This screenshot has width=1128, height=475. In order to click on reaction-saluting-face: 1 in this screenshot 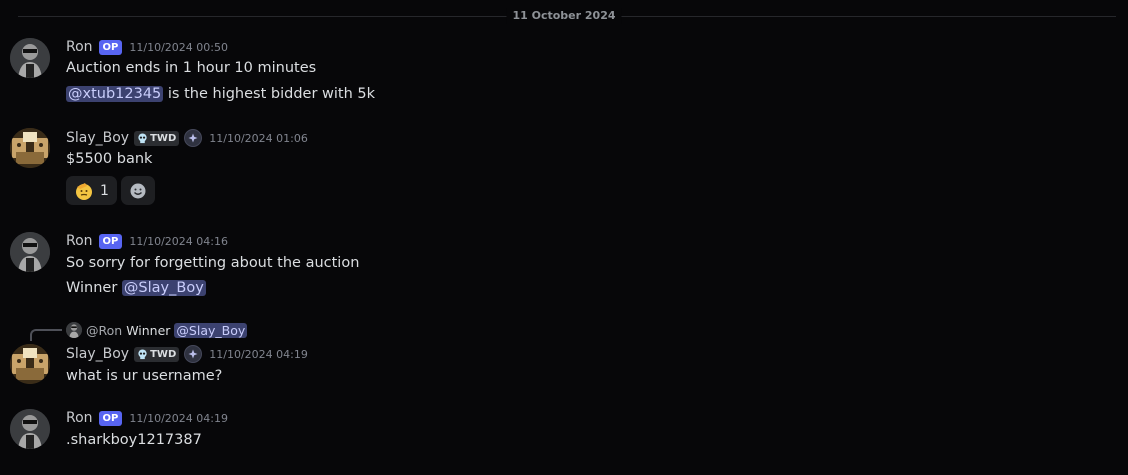, I will do `click(91, 190)`.